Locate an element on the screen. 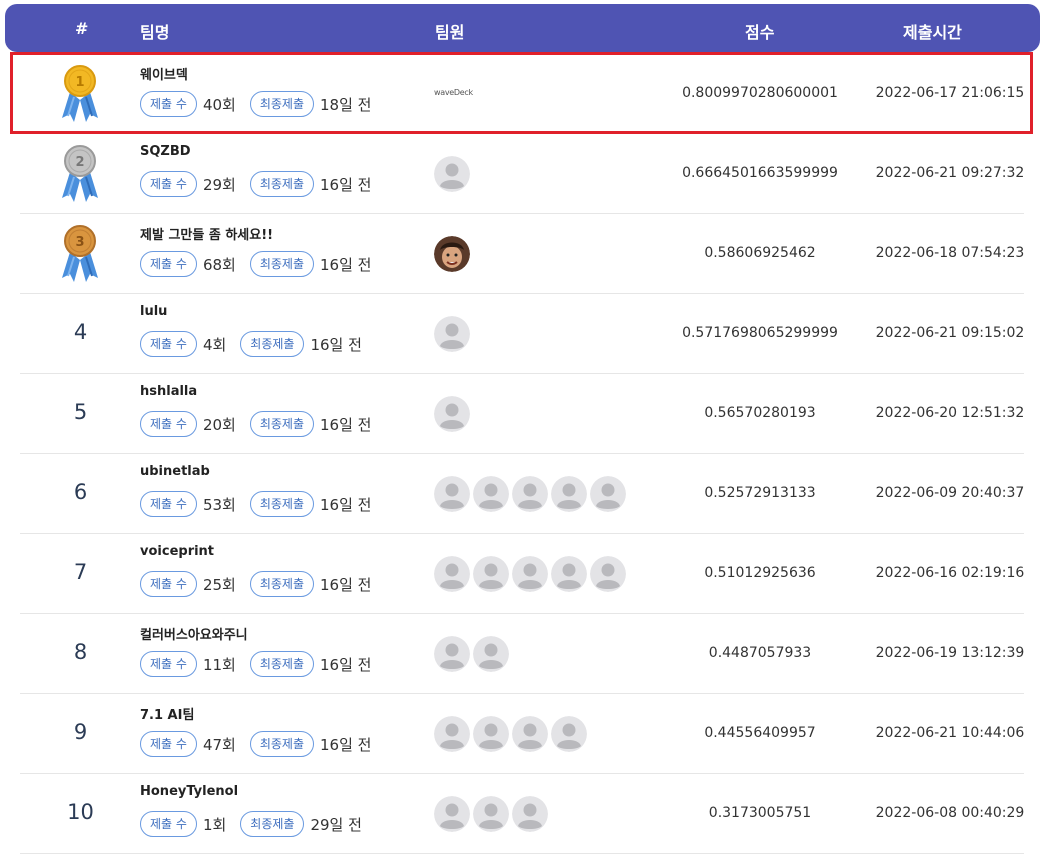  submit-count-value: 1회 is located at coordinates (214, 824).